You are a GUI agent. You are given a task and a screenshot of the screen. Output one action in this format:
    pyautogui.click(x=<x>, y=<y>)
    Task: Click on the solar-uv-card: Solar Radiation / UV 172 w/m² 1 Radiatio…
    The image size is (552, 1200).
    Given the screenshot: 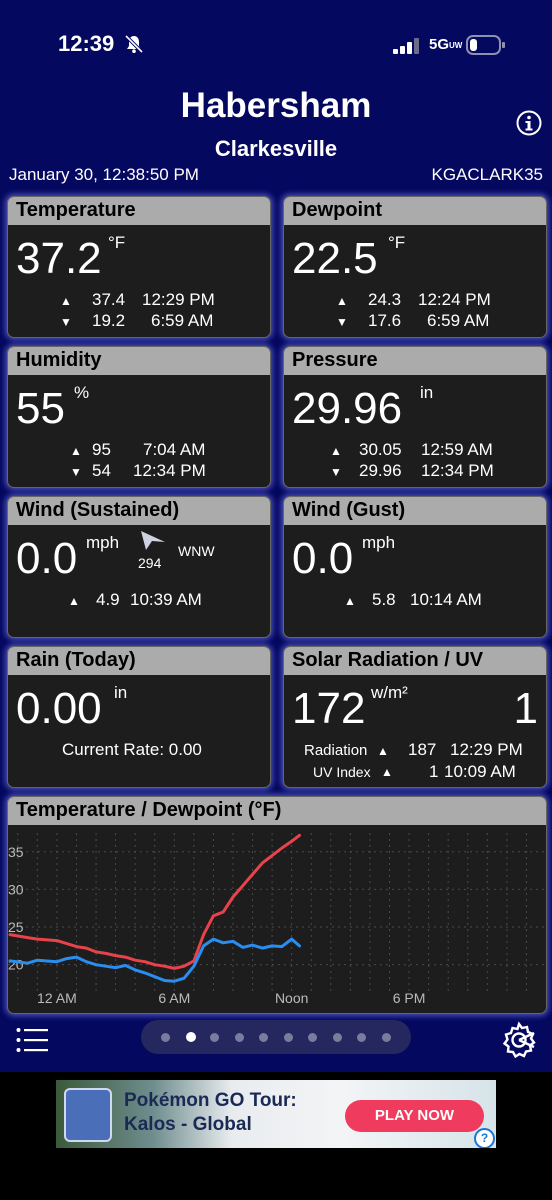 What is the action you would take?
    pyautogui.click(x=415, y=717)
    